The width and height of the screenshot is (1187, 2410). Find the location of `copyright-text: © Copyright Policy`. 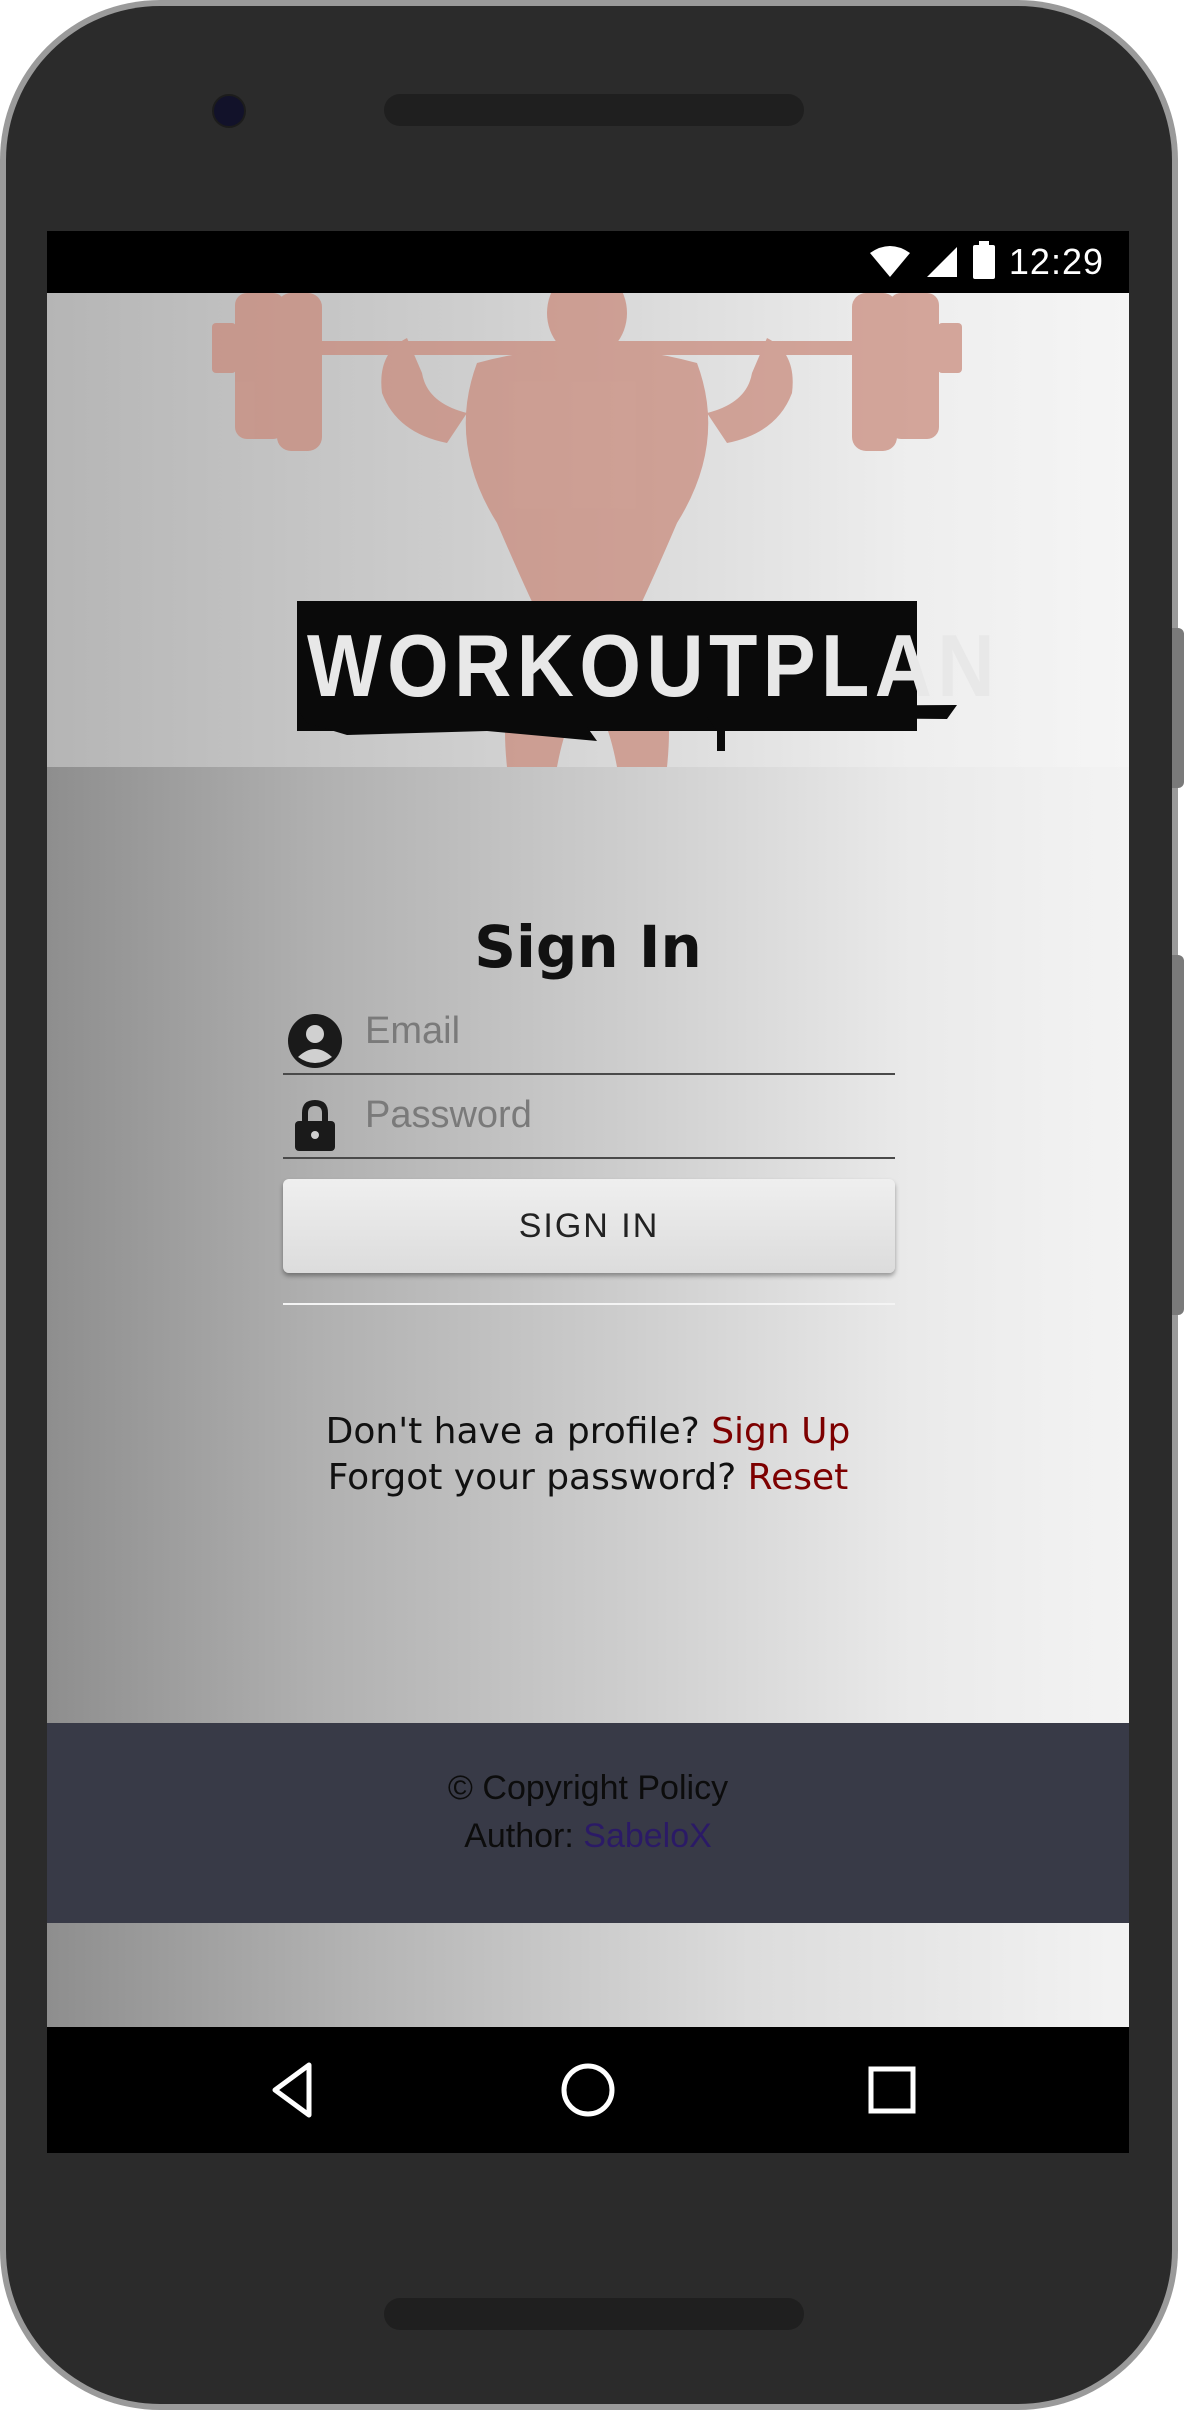

copyright-text: © Copyright Policy is located at coordinates (588, 1788).